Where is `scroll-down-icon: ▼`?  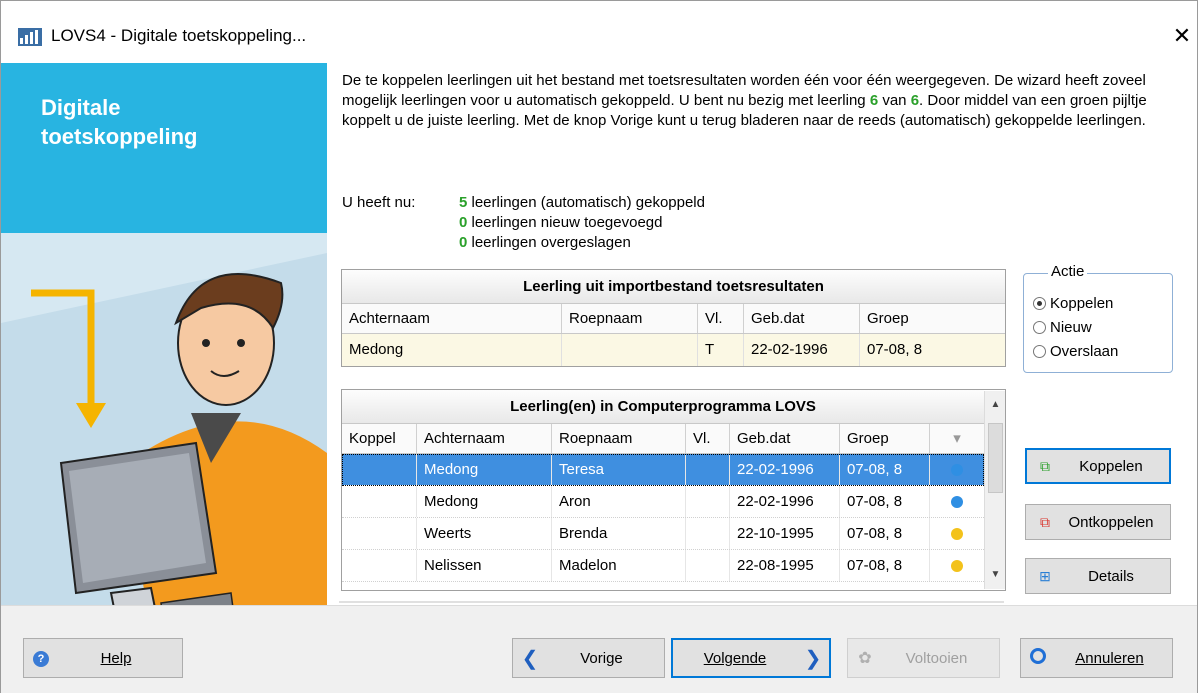
scroll-down-icon: ▼ is located at coordinates (995, 575).